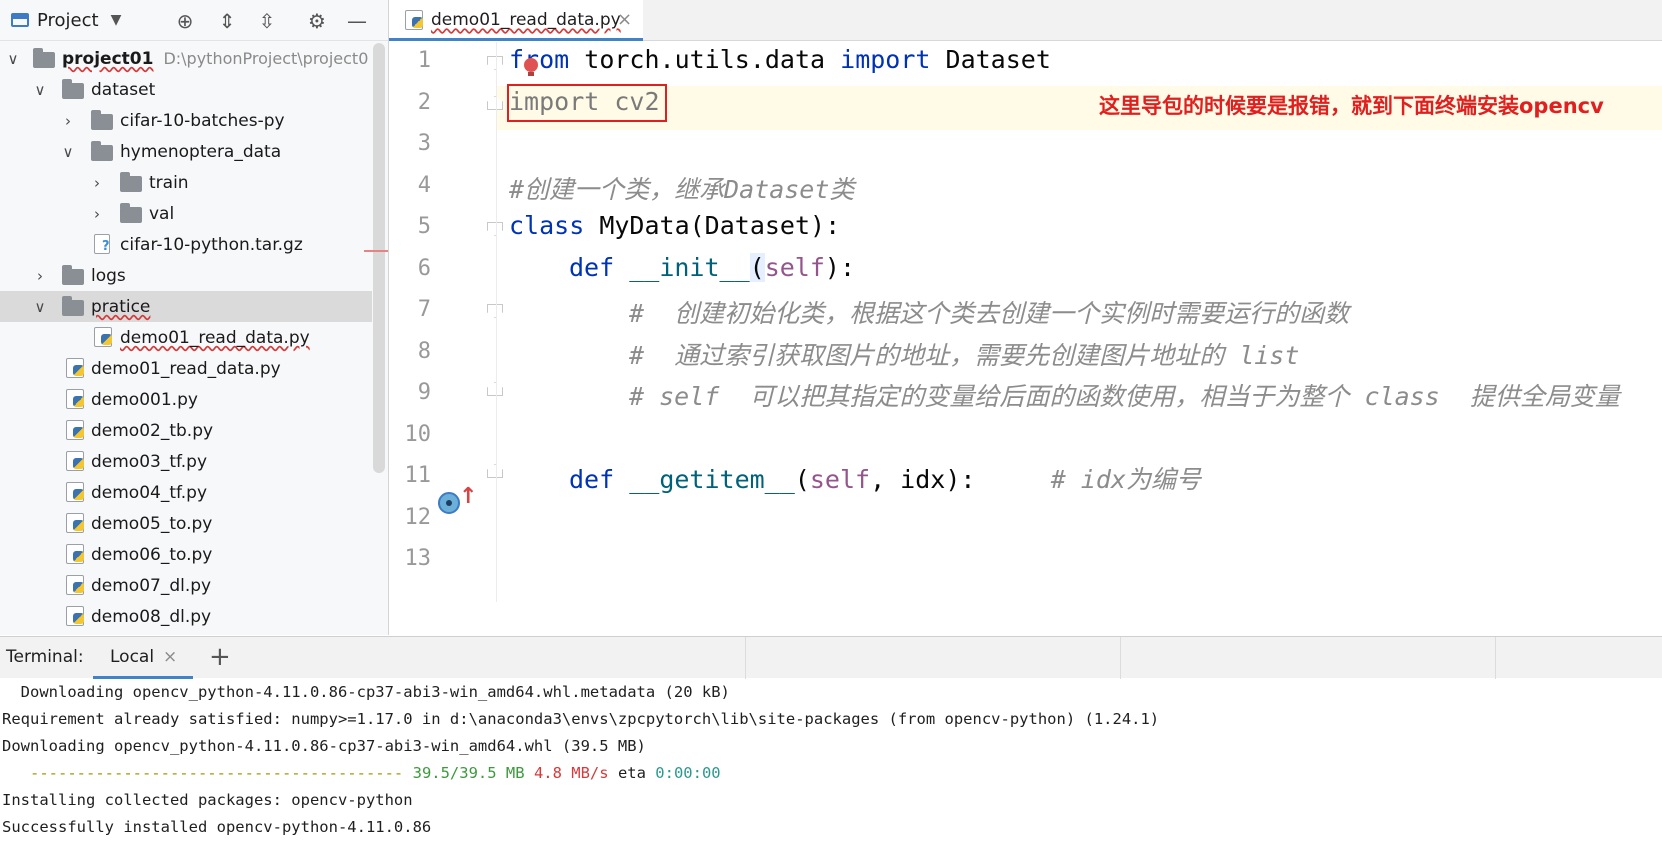 This screenshot has width=1662, height=848. I want to click on gutter-separator, so click(496, 322).